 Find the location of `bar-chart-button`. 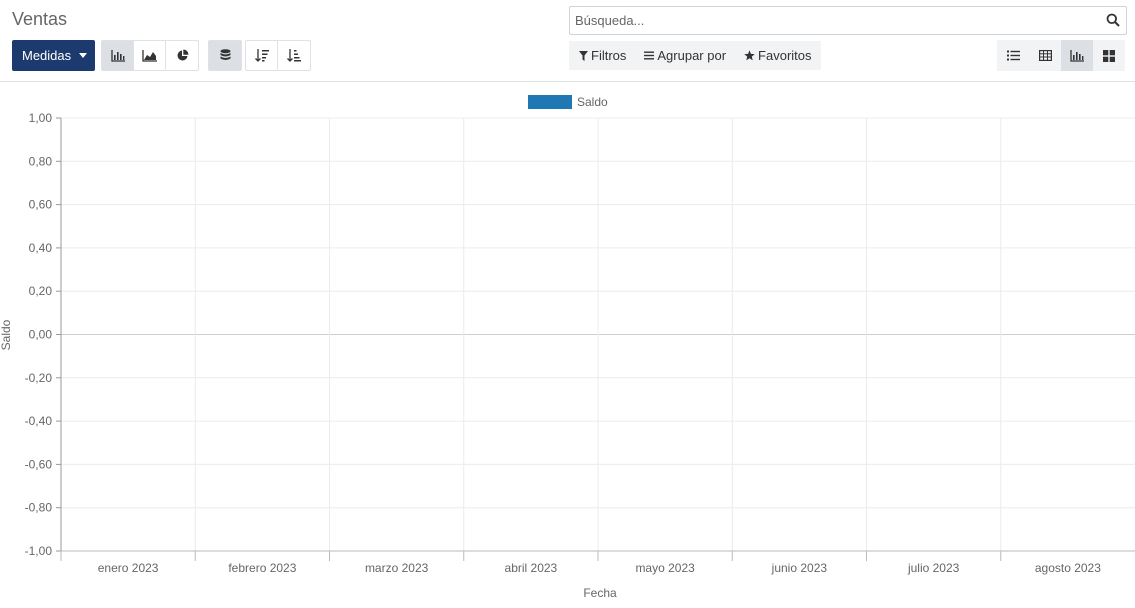

bar-chart-button is located at coordinates (118, 55).